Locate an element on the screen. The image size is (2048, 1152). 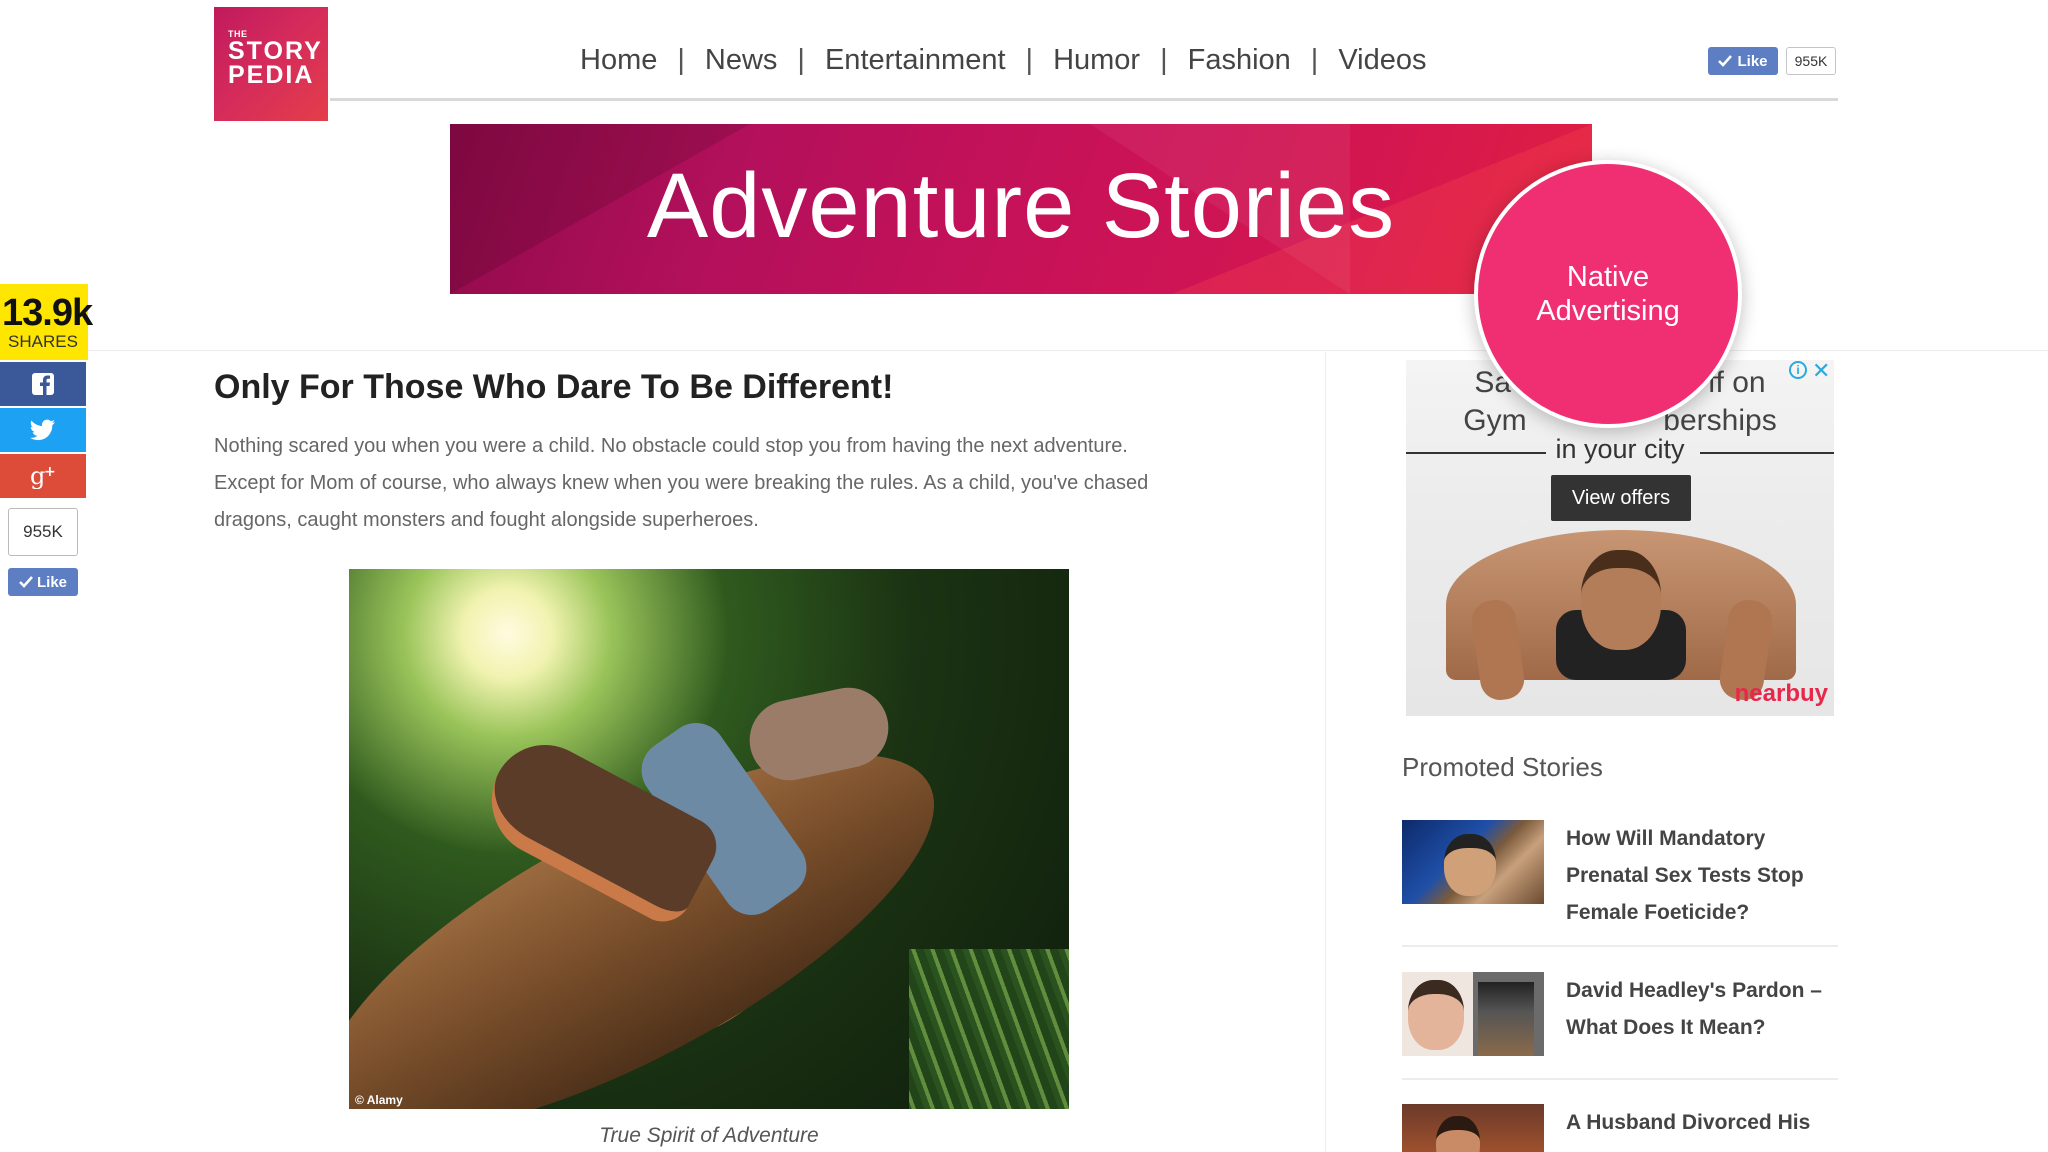
facebook-like-label: Like is located at coordinates (1752, 61).